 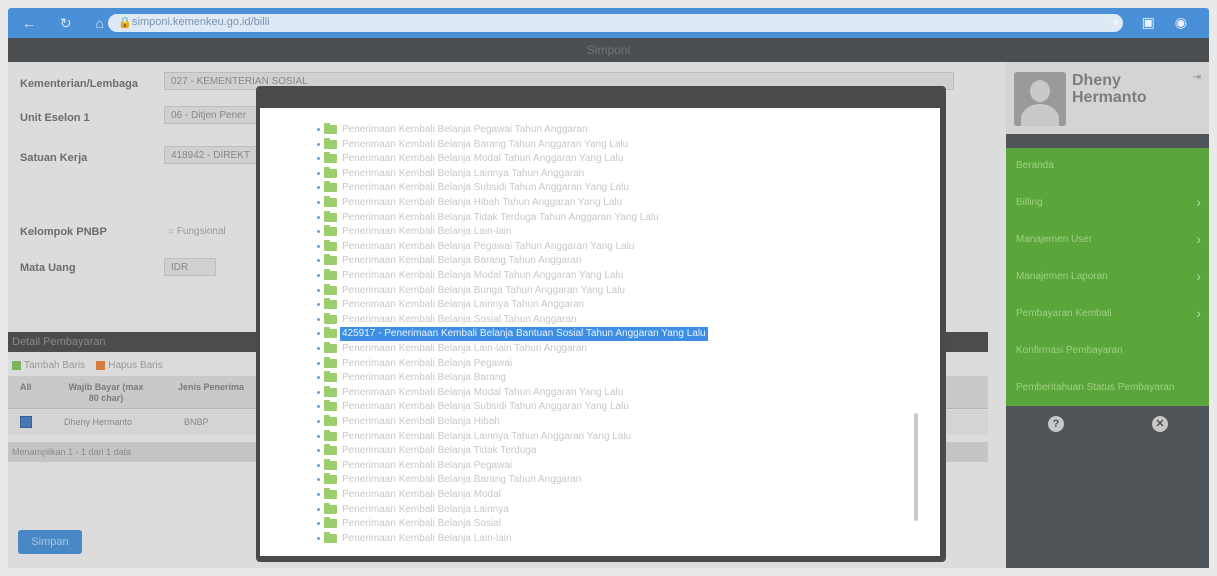 I want to click on tree-item-label: Penerimaan Kembali Belanja Hibah, so click(x=421, y=421).